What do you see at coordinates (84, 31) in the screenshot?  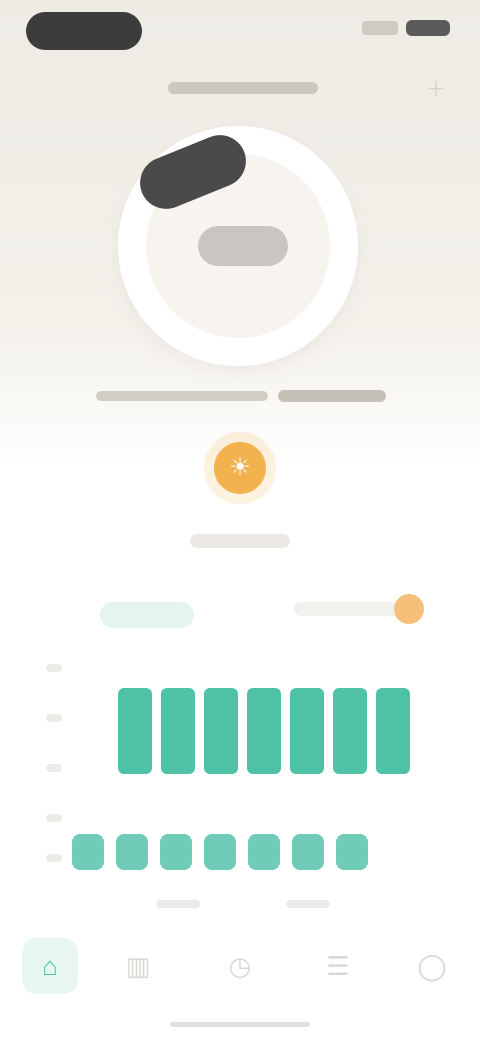 I see `status-time-pill` at bounding box center [84, 31].